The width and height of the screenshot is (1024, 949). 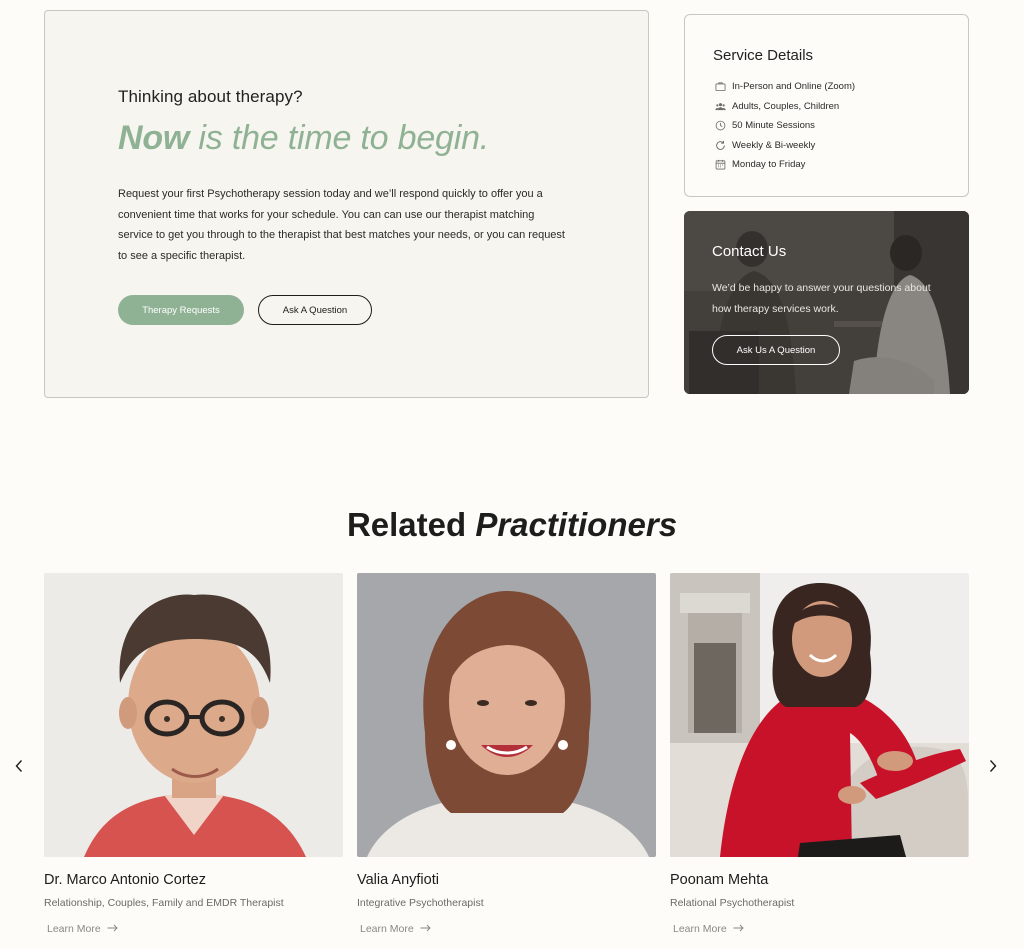 I want to click on chevron-left-icon, so click(x=19, y=767).